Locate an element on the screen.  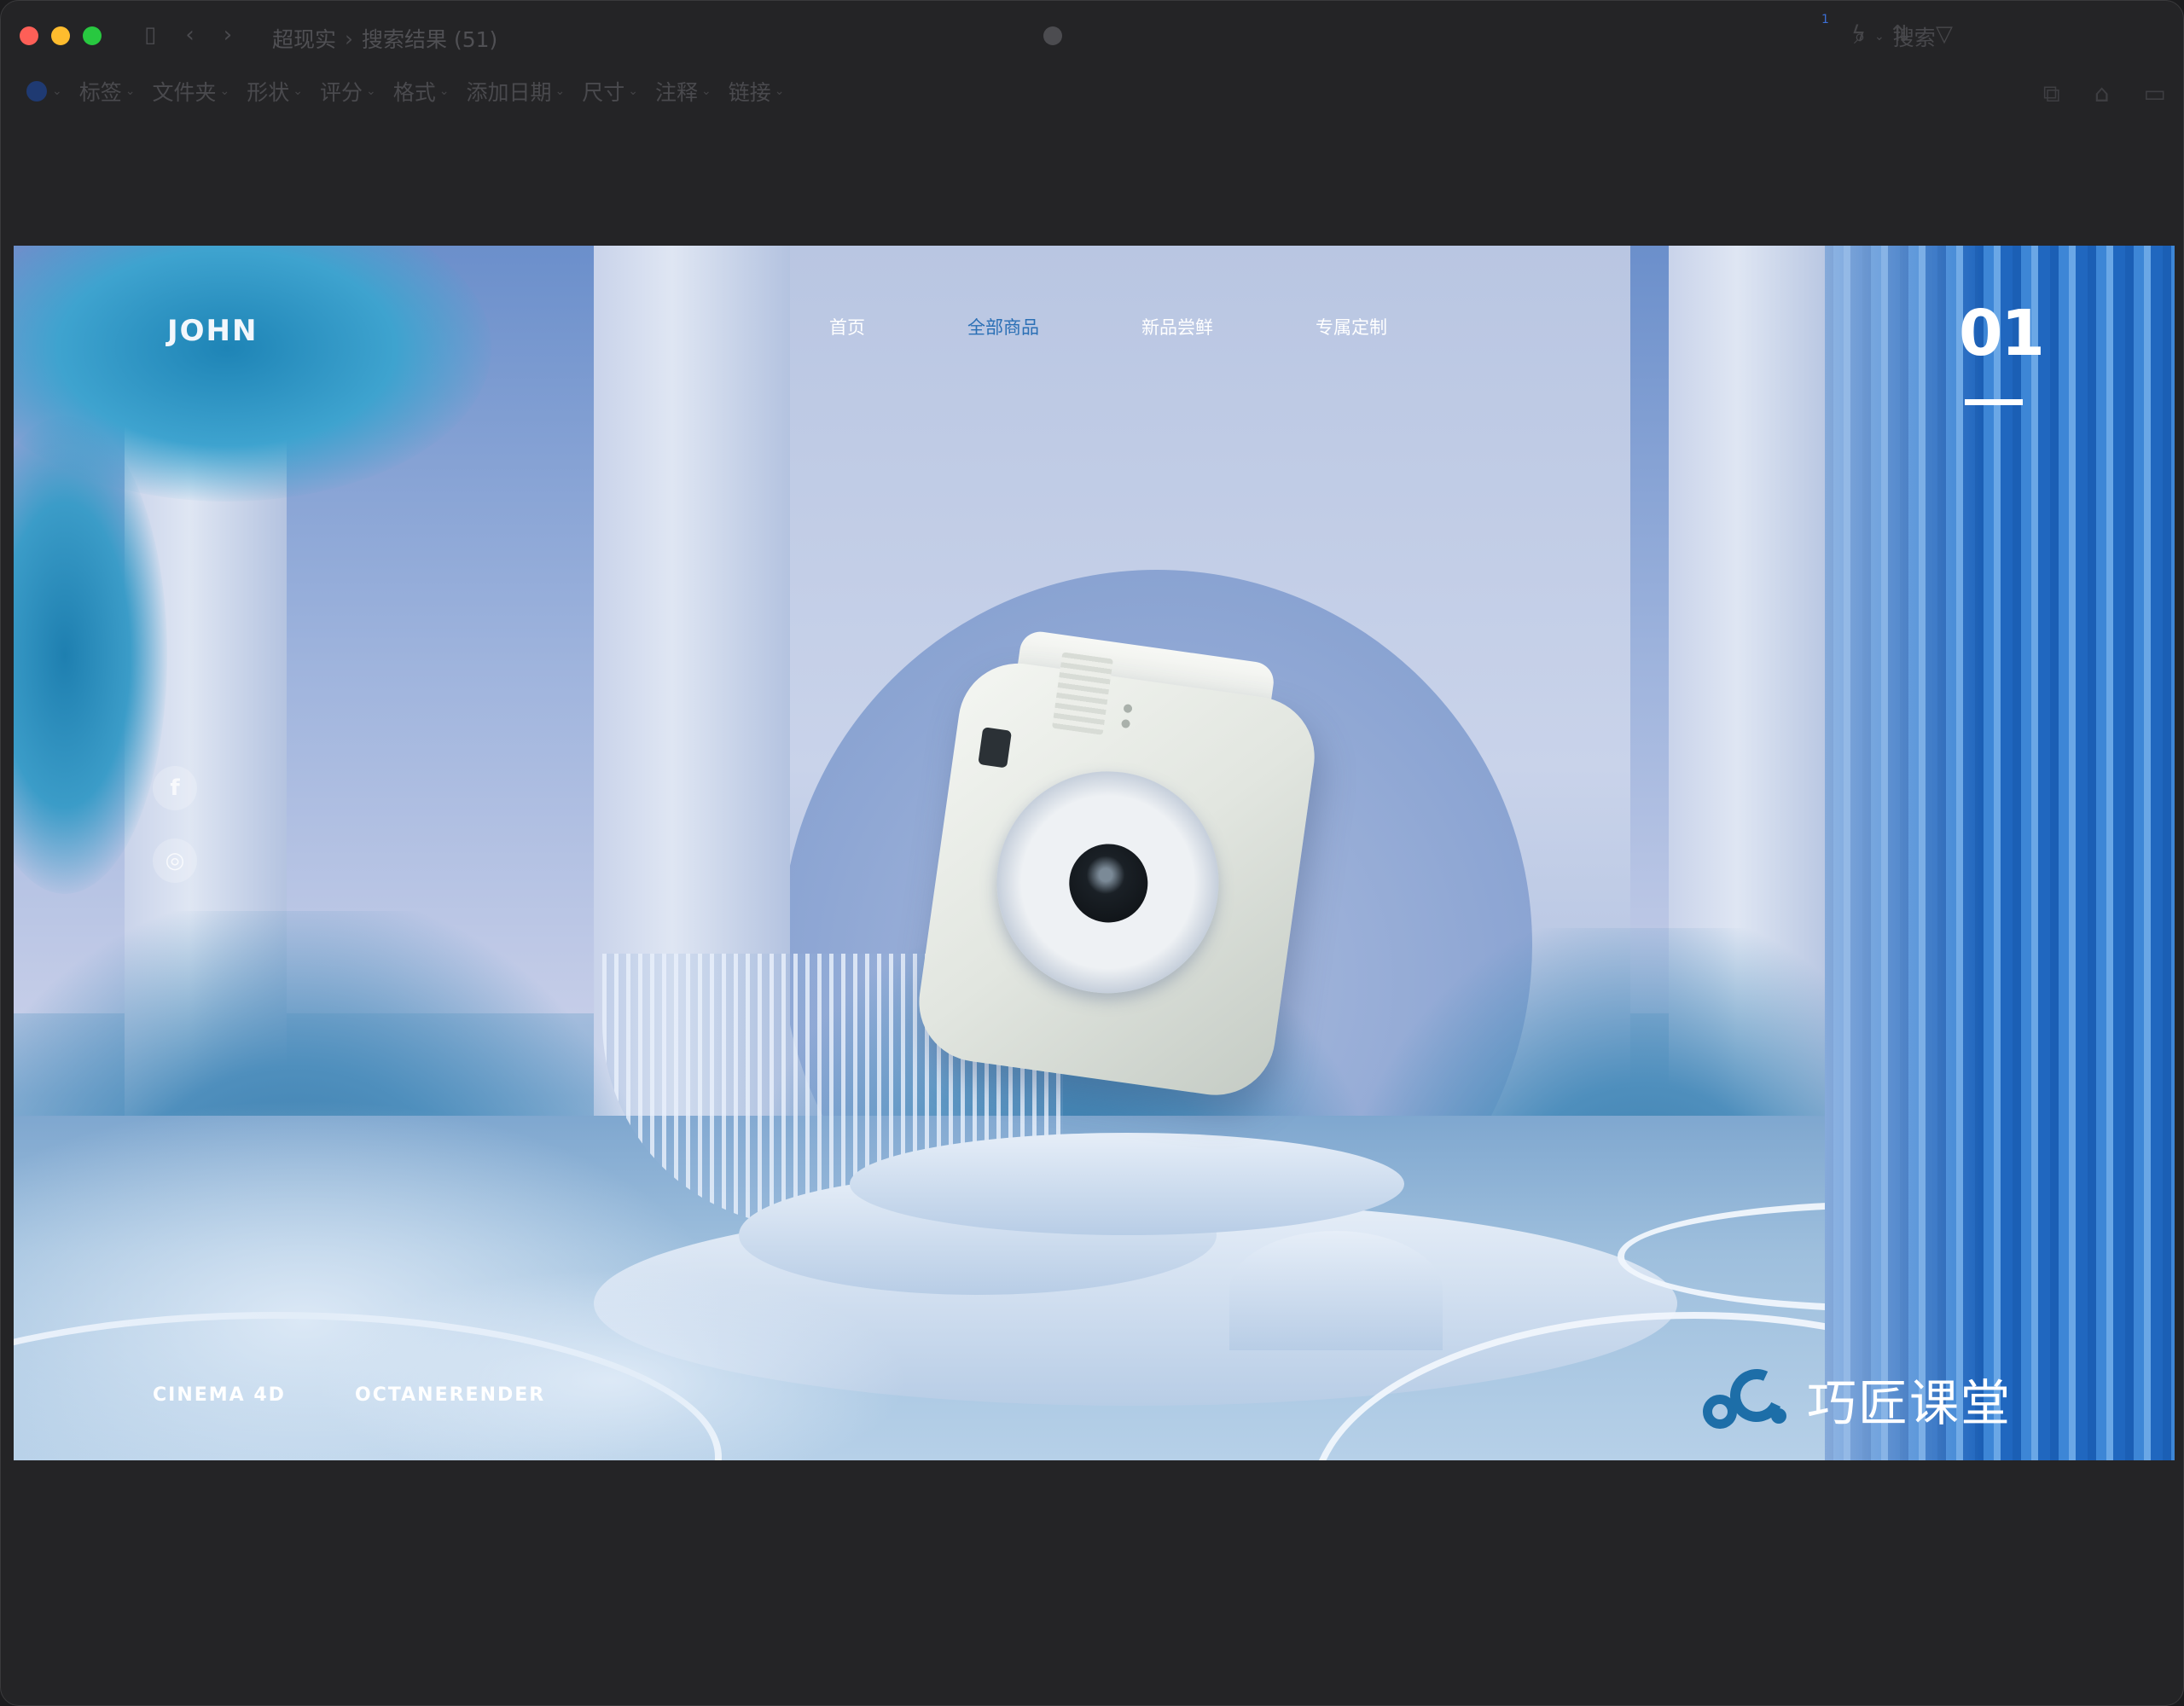
title-bar: ▯ ‹ › 超现实 › 搜索结果 (51) ϟ ⇅ ▽ 1 ⌕ ⌄ 搜索 is located at coordinates (1092, 35).